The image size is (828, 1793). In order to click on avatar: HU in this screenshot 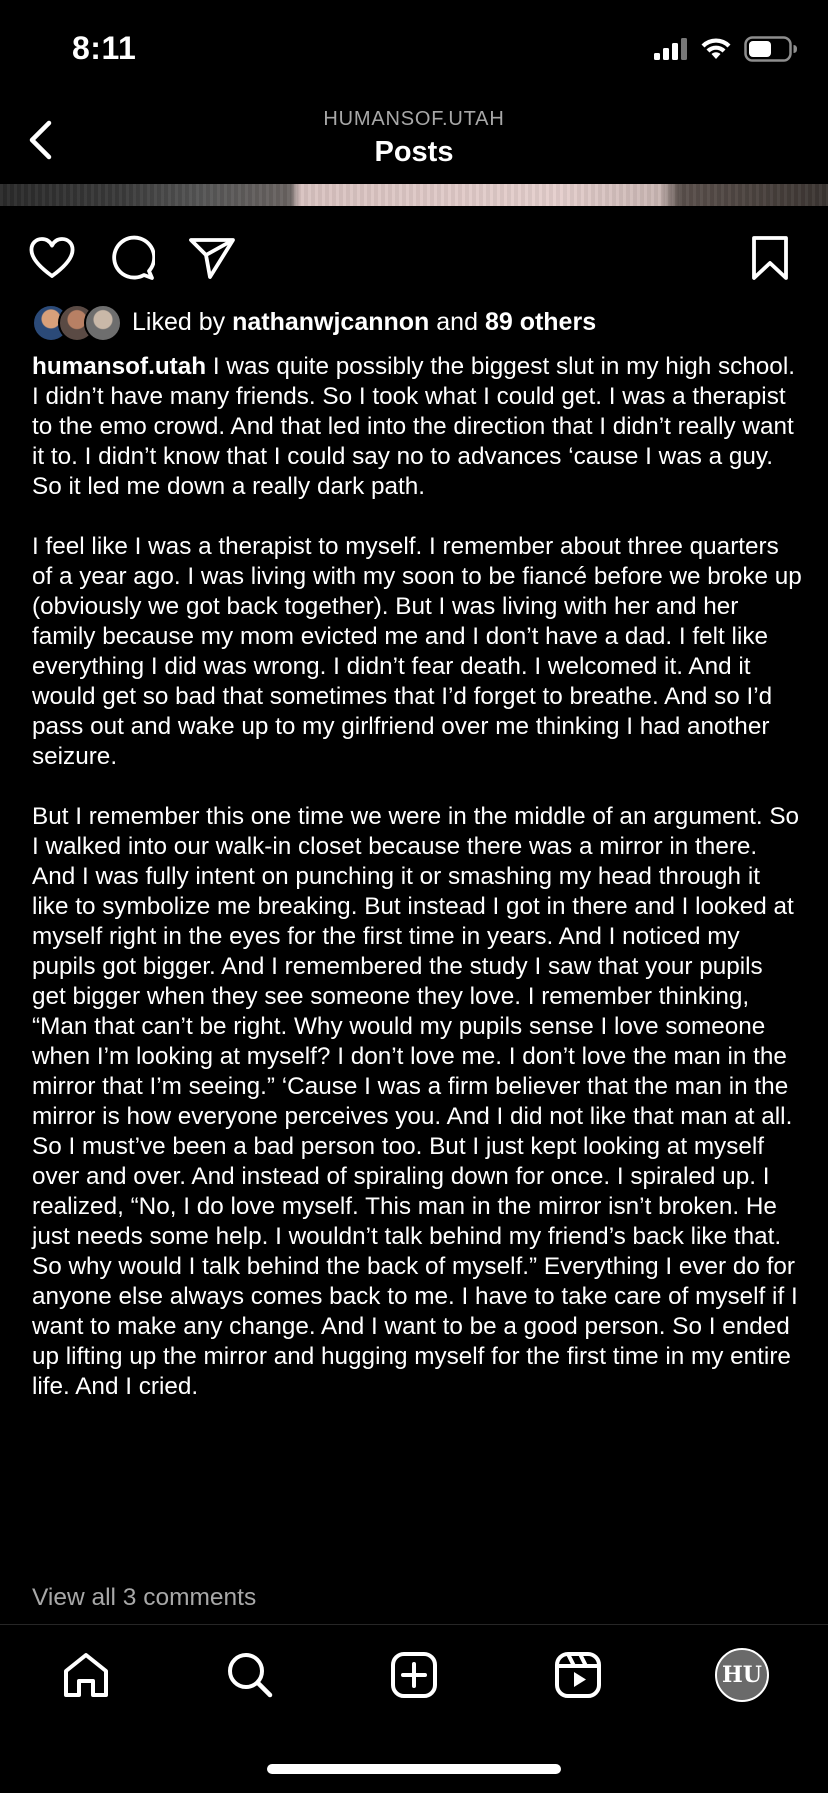, I will do `click(742, 1675)`.